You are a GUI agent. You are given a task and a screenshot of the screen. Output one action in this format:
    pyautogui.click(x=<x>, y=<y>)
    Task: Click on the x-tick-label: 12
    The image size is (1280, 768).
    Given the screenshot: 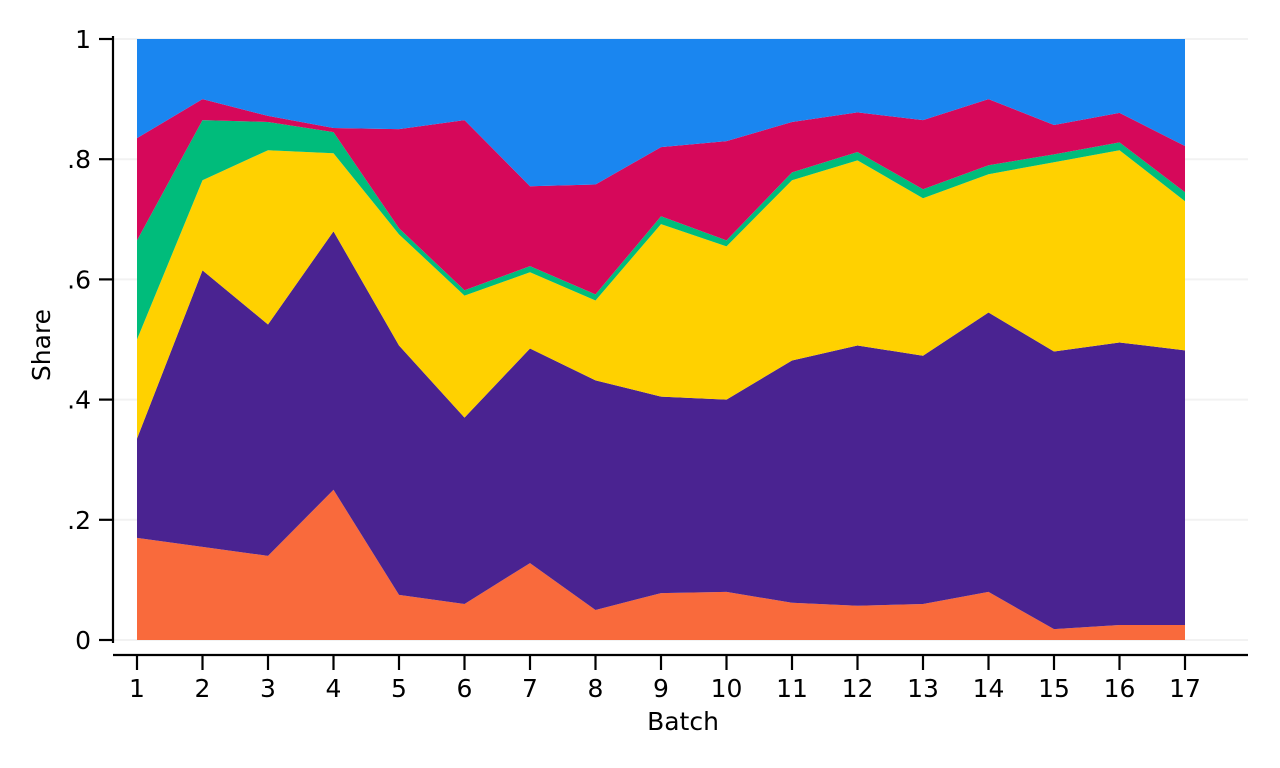 What is the action you would take?
    pyautogui.click(x=858, y=688)
    